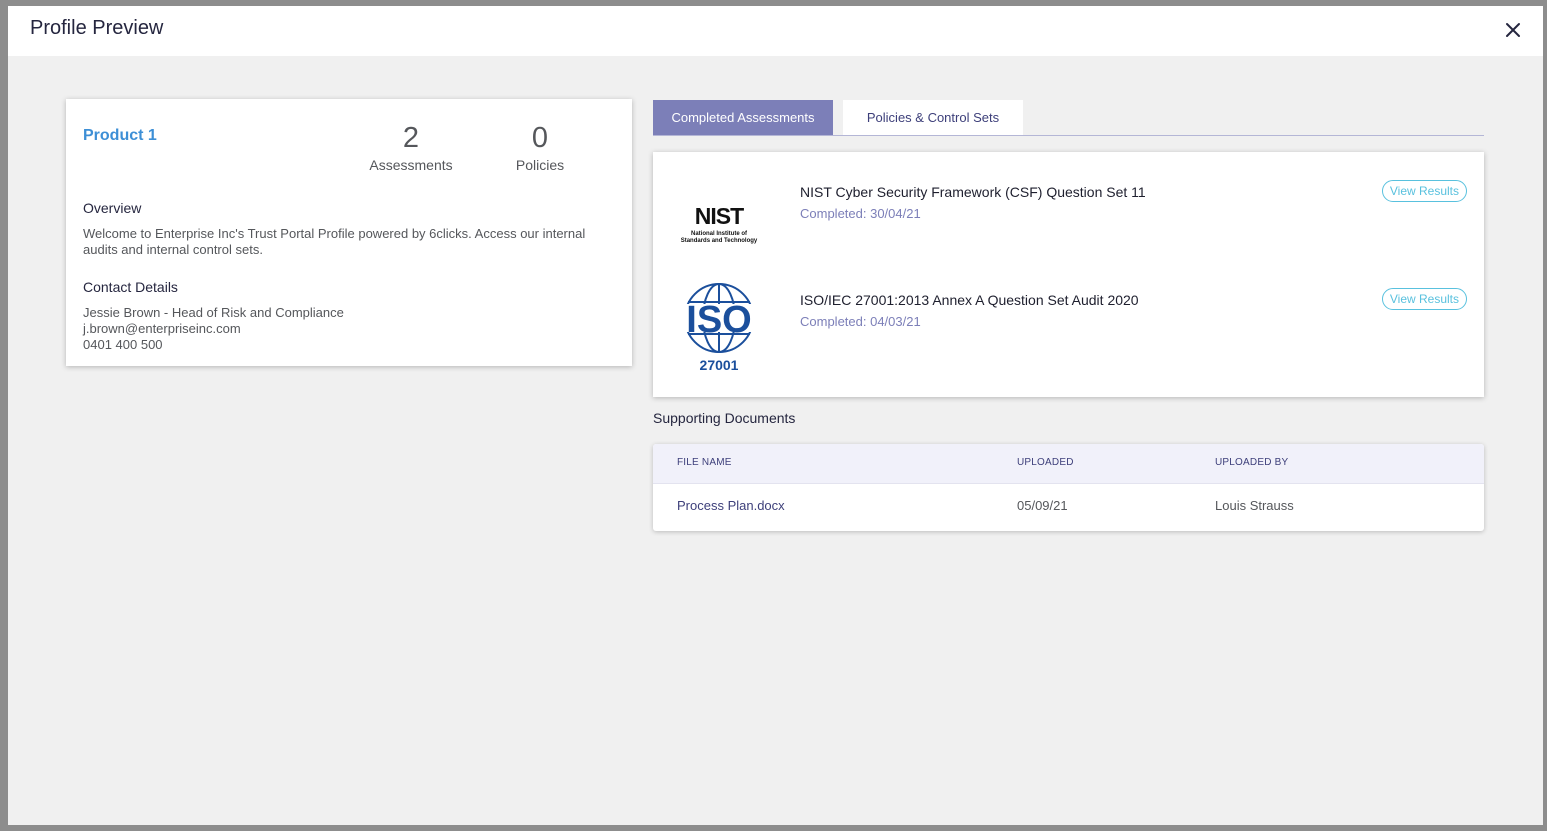 This screenshot has height=831, width=1547. Describe the element at coordinates (1042, 505) in the screenshot. I see `uploaded-date: 05/09/21` at that location.